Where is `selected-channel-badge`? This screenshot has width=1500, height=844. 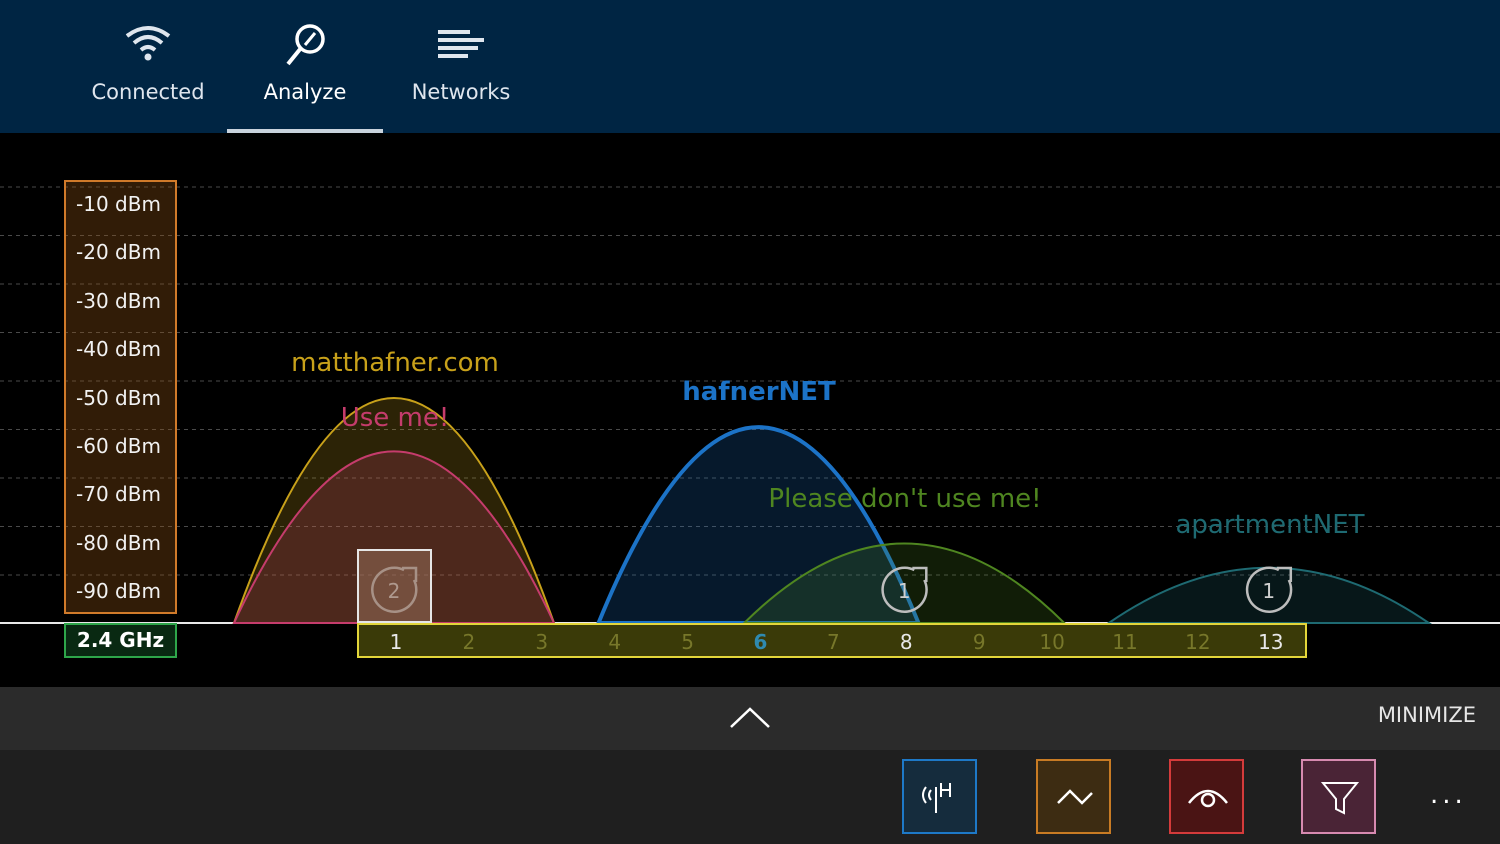
selected-channel-badge is located at coordinates (394, 586).